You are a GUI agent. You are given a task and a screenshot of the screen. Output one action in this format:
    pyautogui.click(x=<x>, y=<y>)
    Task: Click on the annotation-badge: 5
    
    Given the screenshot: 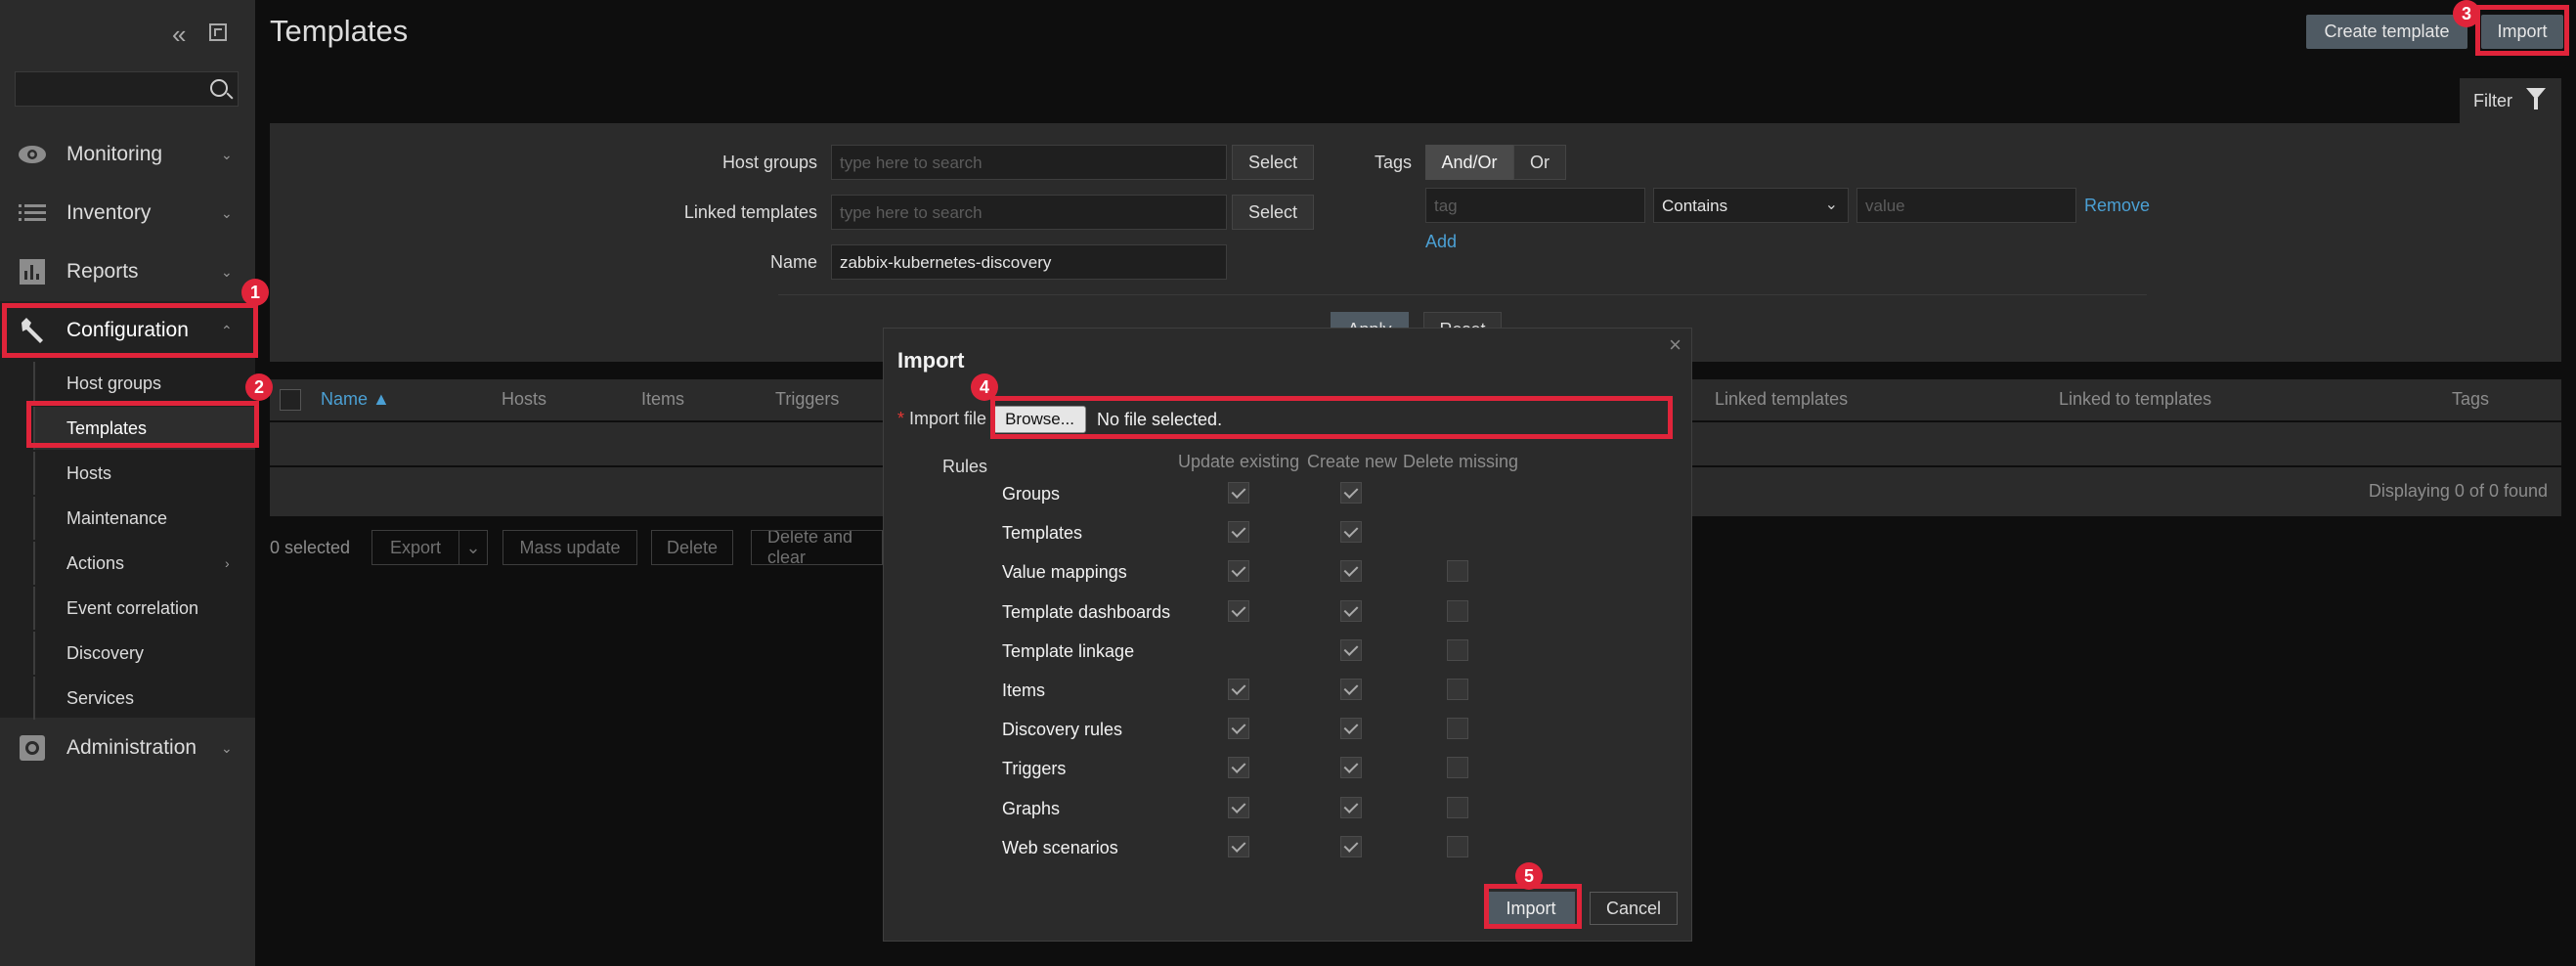 What is the action you would take?
    pyautogui.click(x=1529, y=876)
    